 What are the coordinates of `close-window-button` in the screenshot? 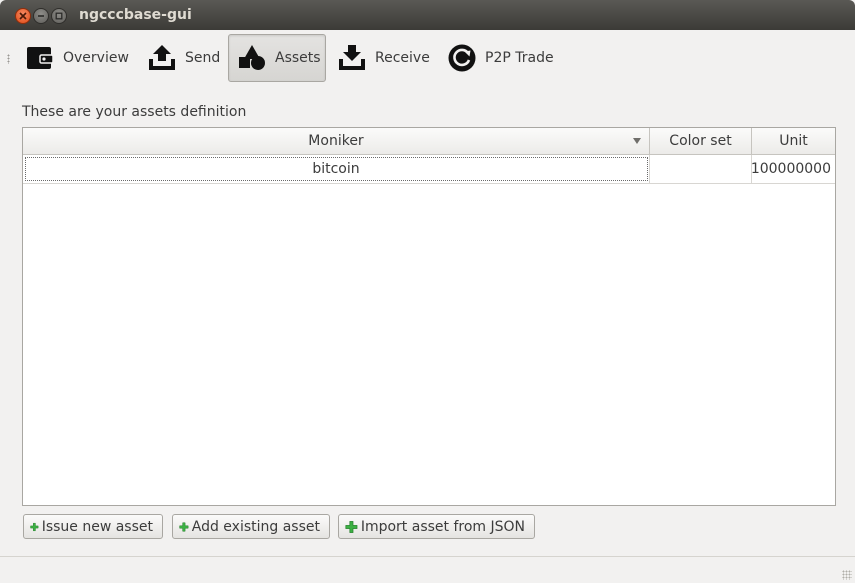 It's located at (23, 16).